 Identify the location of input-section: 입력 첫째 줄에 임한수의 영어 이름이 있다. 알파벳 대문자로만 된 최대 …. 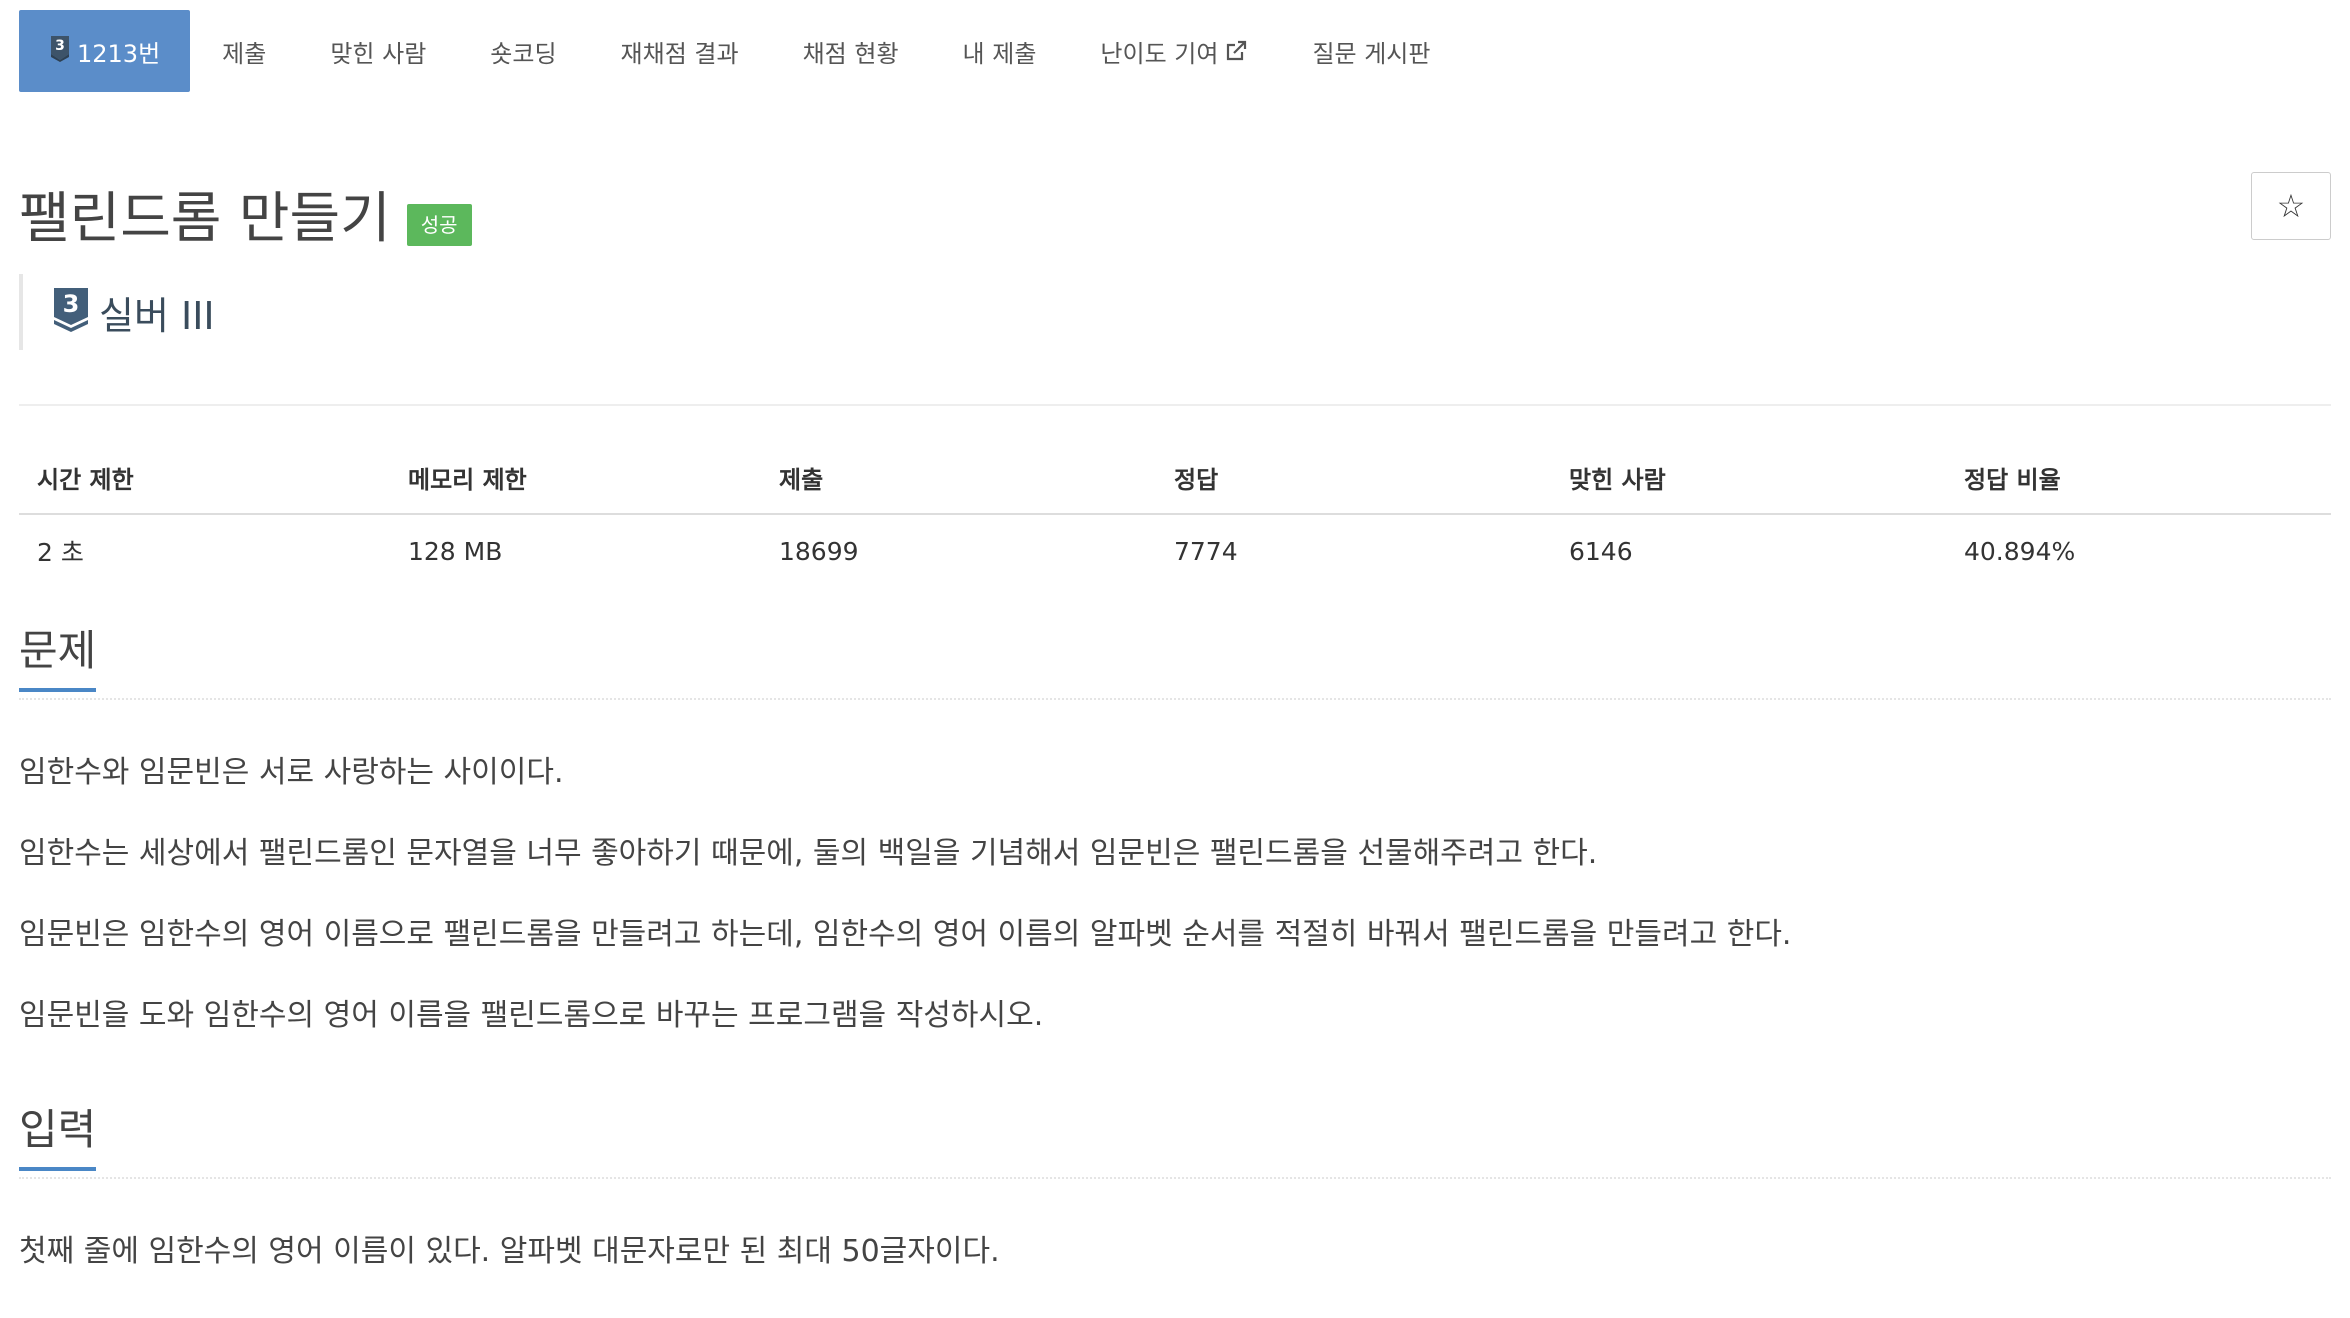
(1175, 1188).